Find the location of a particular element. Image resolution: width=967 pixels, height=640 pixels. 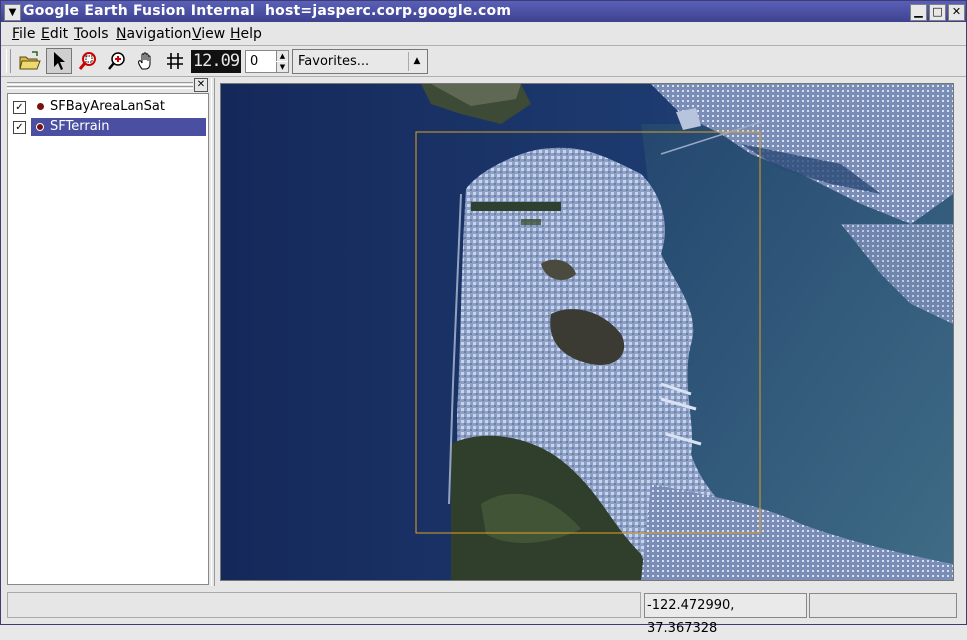

menu-help: Help is located at coordinates (246, 34).